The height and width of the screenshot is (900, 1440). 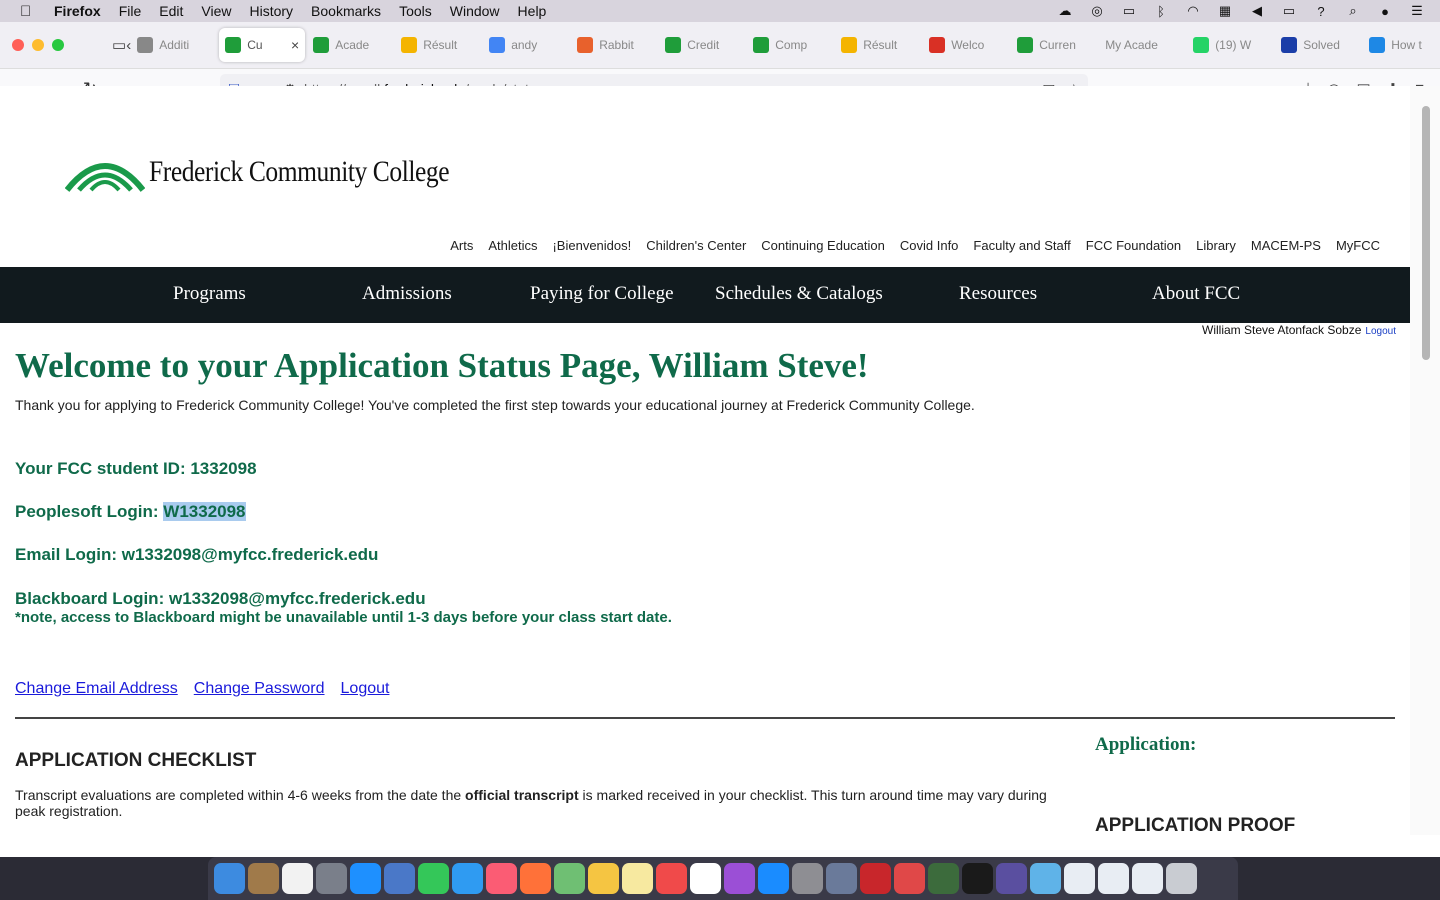 What do you see at coordinates (532, 11) in the screenshot?
I see `menu-help: Help` at bounding box center [532, 11].